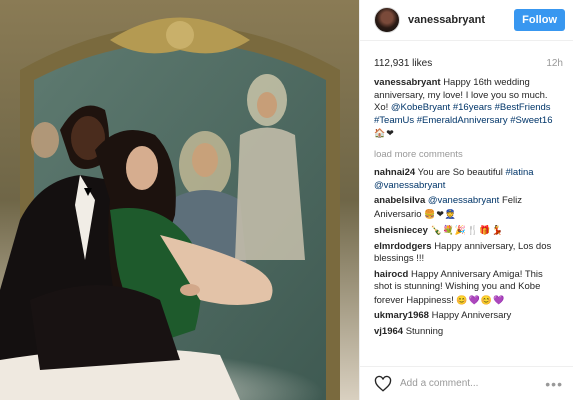 Image resolution: width=573 pixels, height=400 pixels. Describe the element at coordinates (472, 107) in the screenshot. I see `caption-hashtag-16years: #16years` at that location.